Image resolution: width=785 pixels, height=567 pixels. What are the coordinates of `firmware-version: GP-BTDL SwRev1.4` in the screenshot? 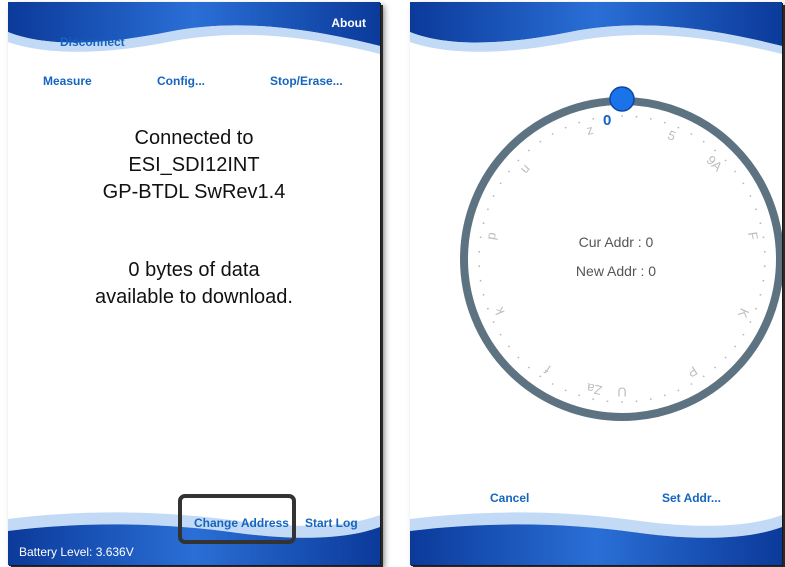 It's located at (194, 192).